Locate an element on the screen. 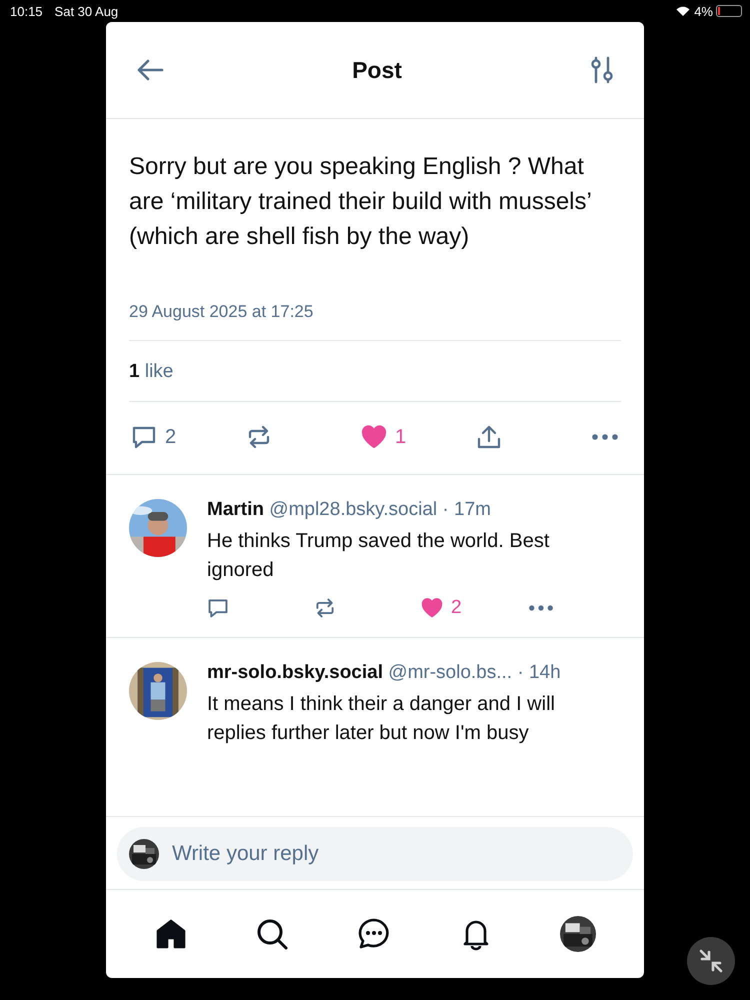  status-time: 10:15 is located at coordinates (26, 11).